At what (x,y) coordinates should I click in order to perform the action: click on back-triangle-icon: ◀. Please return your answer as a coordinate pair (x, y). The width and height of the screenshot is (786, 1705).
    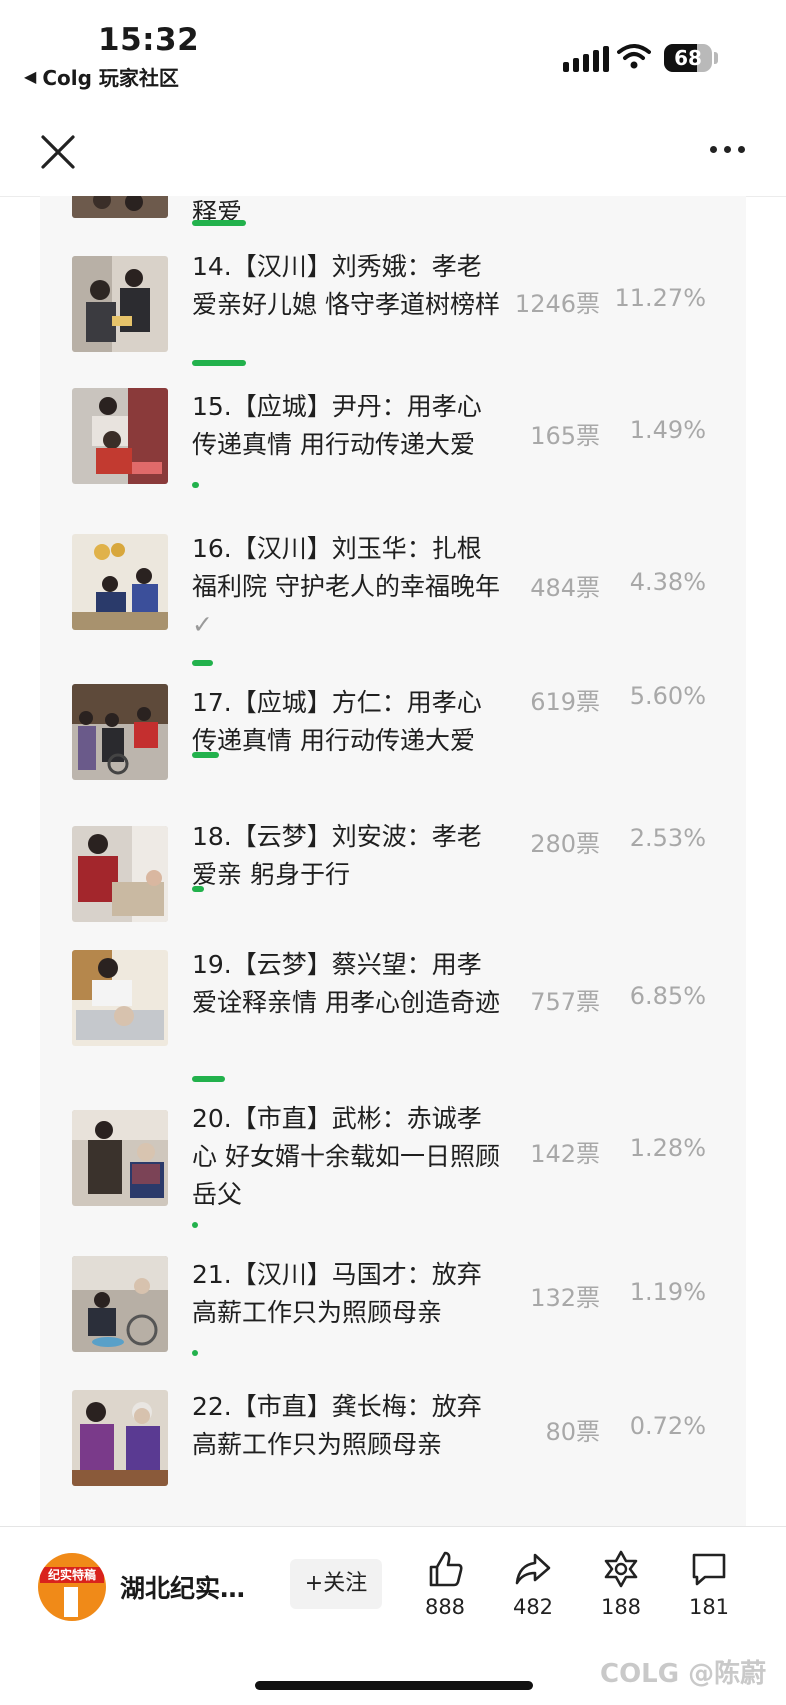
    Looking at the image, I should click on (30, 76).